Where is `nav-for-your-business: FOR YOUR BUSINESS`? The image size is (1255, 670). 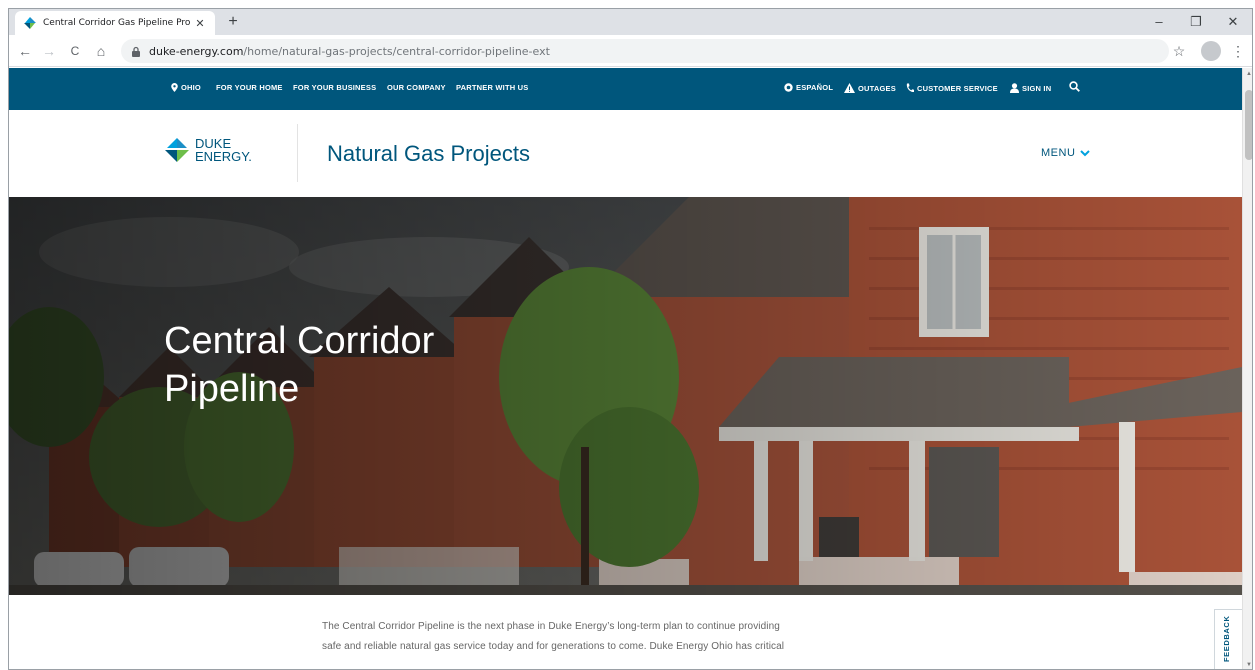 nav-for-your-business: FOR YOUR BUSINESS is located at coordinates (334, 87).